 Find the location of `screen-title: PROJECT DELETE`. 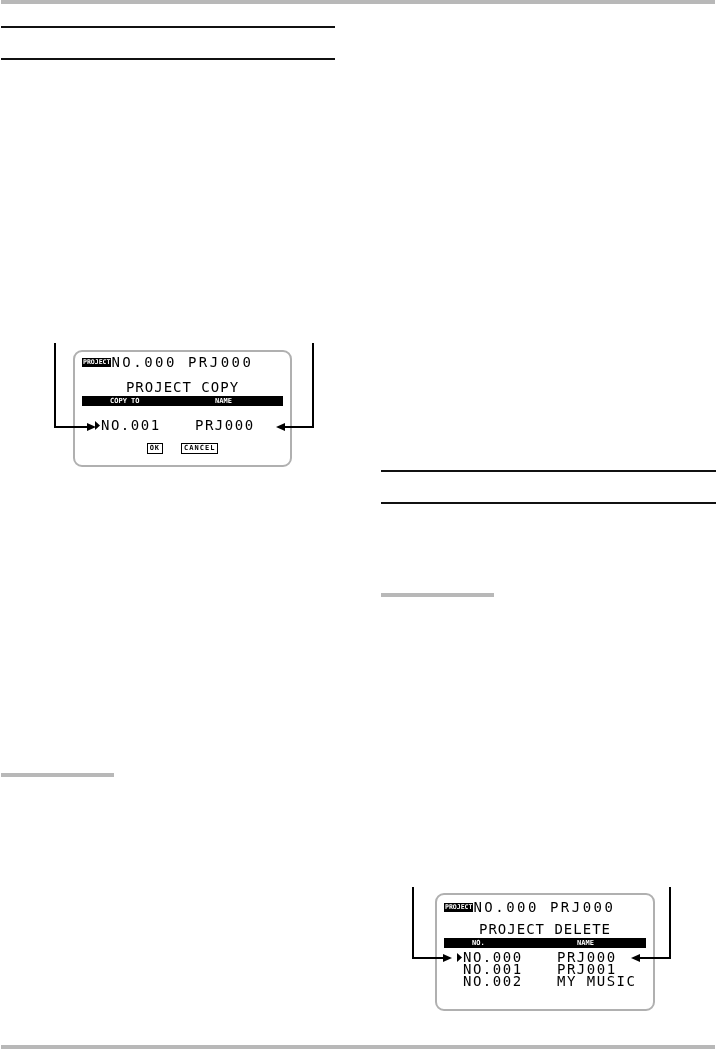

screen-title: PROJECT DELETE is located at coordinates (545, 929).